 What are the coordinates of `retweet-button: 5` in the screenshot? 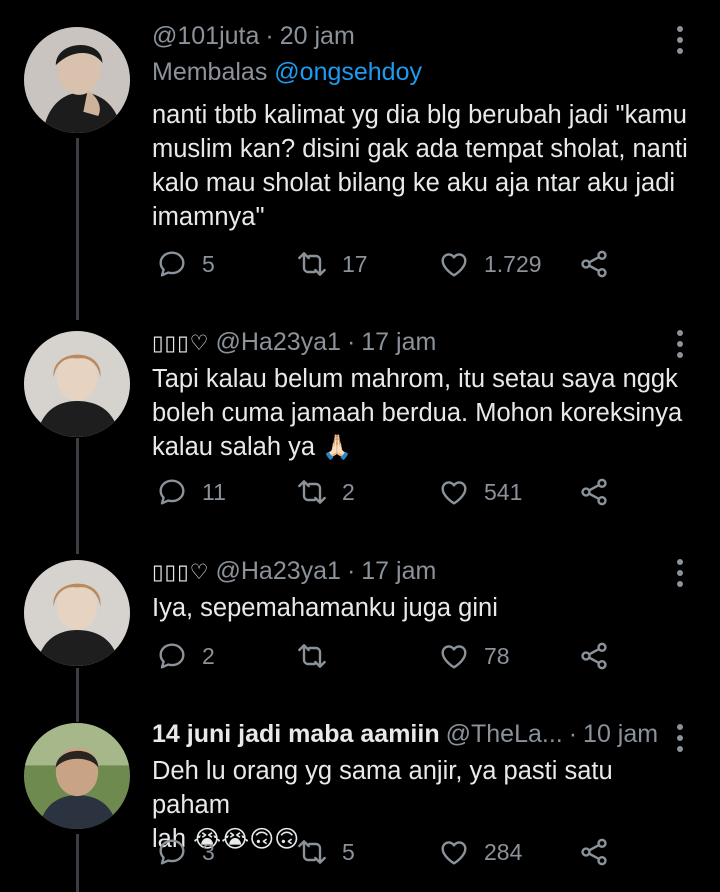 It's located at (325, 852).